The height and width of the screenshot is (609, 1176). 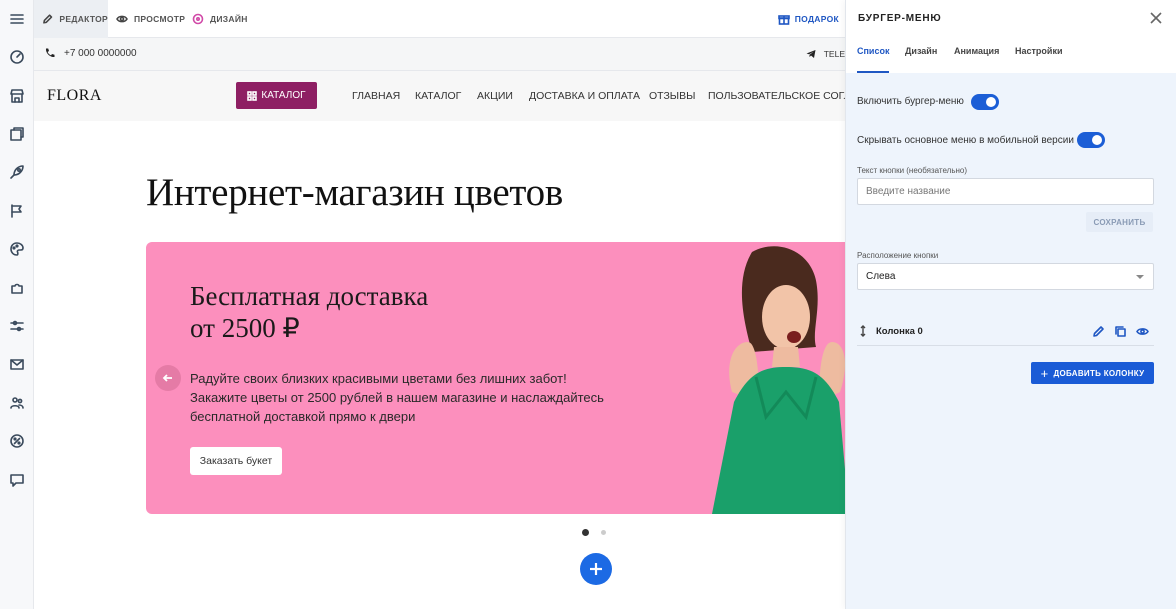 What do you see at coordinates (1099, 373) in the screenshot?
I see `add-column-label: ДОБАВИТЬ КОЛОНКУ` at bounding box center [1099, 373].